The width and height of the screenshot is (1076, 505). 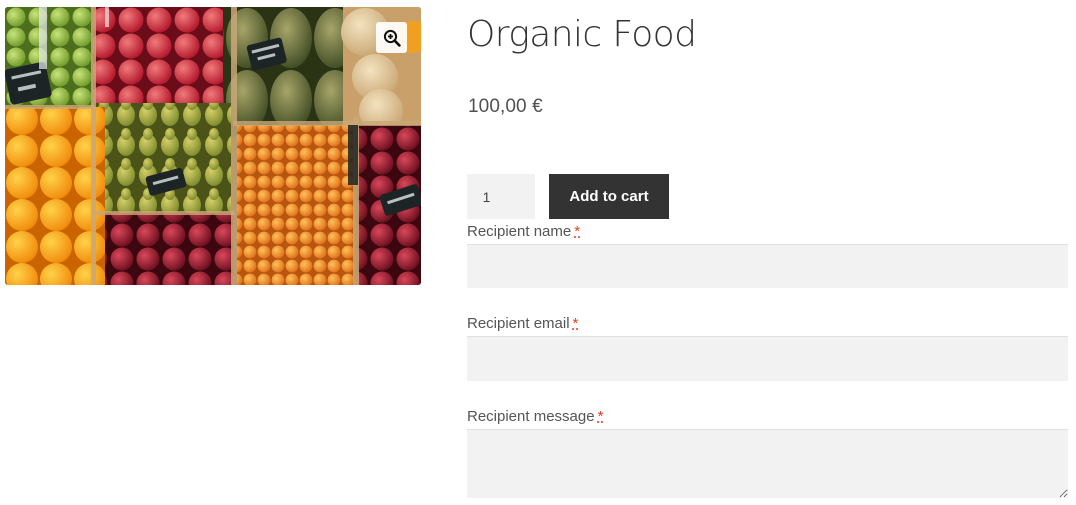 What do you see at coordinates (767, 266) in the screenshot?
I see `recipient-name-input` at bounding box center [767, 266].